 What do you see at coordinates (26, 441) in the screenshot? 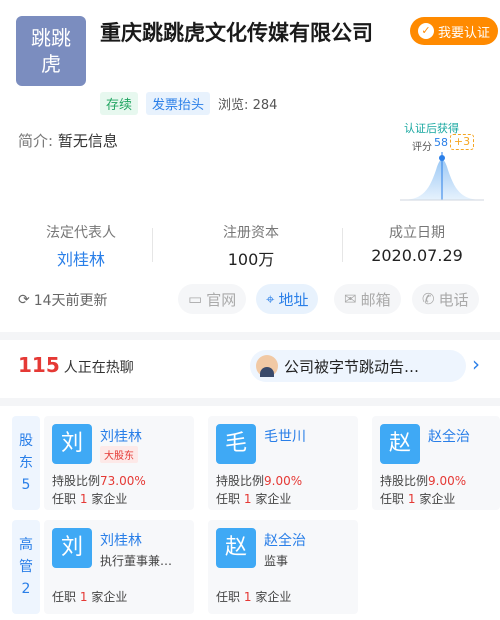
I see `section-label-char: 股` at bounding box center [26, 441].